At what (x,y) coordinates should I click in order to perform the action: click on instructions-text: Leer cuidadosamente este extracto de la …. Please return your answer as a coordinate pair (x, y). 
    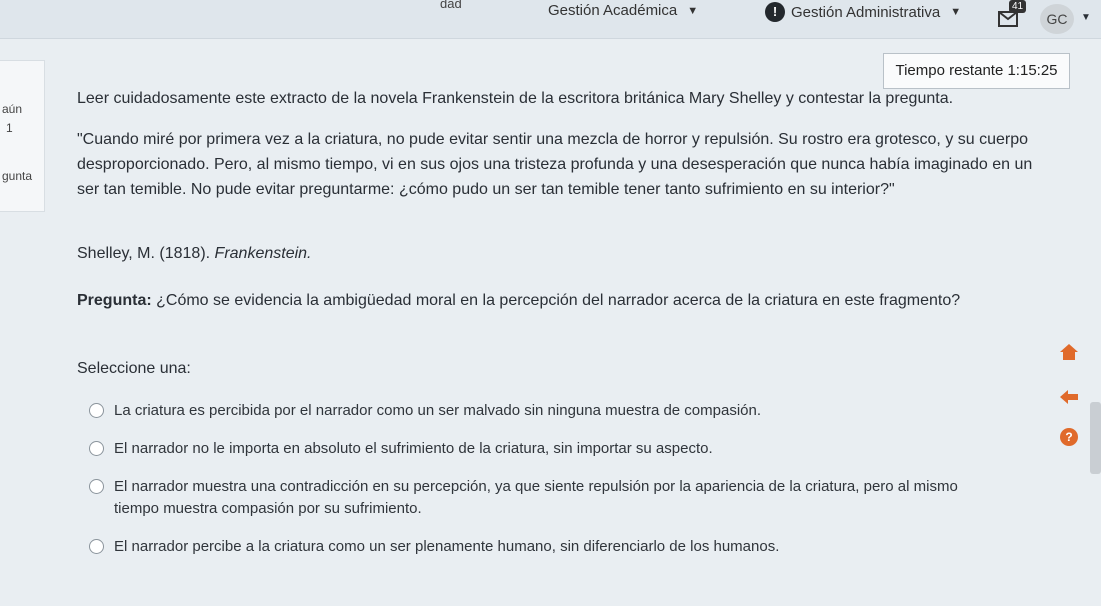
    Looking at the image, I should click on (515, 98).